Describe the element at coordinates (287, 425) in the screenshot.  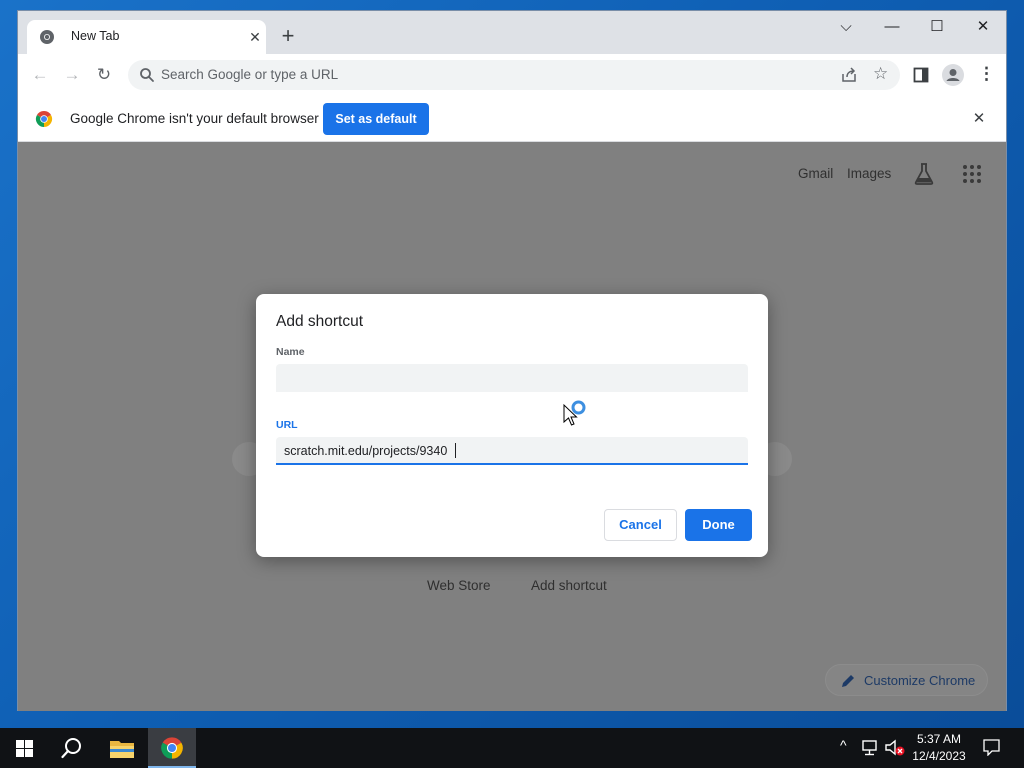
I see `url-label: URL` at that location.